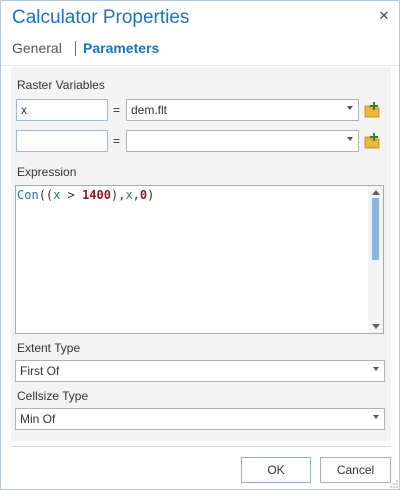  What do you see at coordinates (117, 48) in the screenshot?
I see `tab-parameters: Parameters` at bounding box center [117, 48].